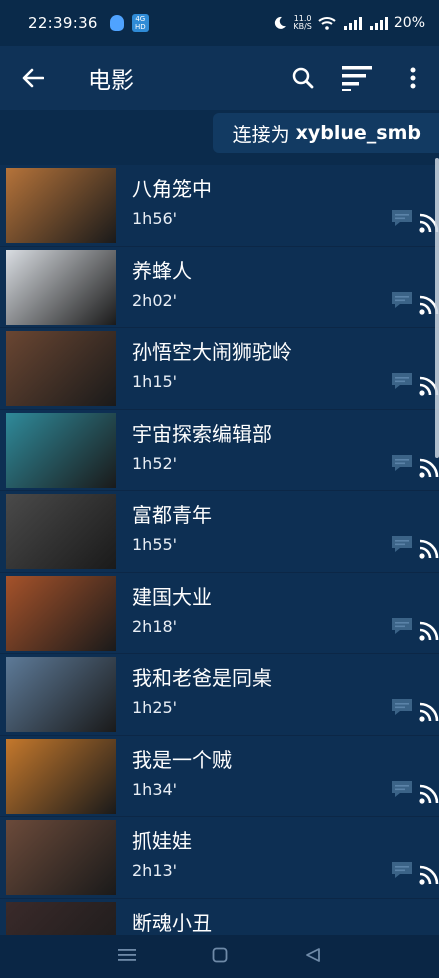 Image resolution: width=439 pixels, height=978 pixels. I want to click on movie-row: 断魂小丑, so click(219, 916).